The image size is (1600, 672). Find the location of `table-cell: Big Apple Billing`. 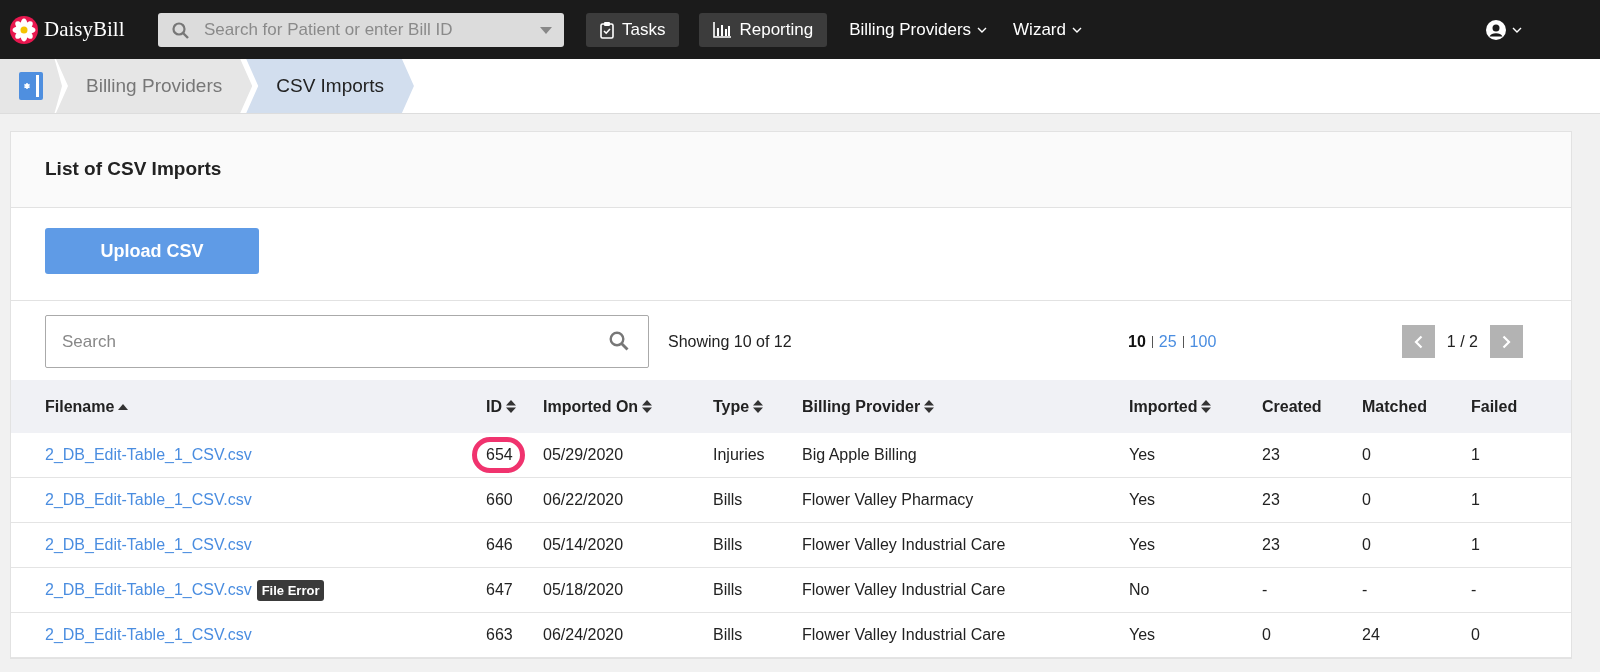

table-cell: Big Apple Billing is located at coordinates (859, 455).